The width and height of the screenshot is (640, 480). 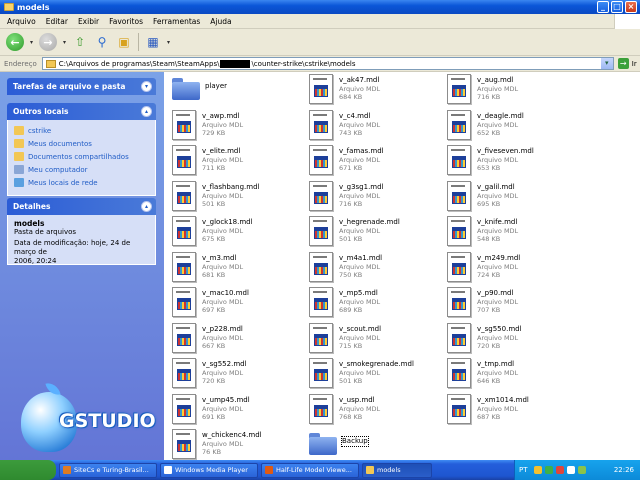 What do you see at coordinates (499, 336) in the screenshot?
I see `file-meta: v_sg550.mdl Arquivo MDL 720 KB` at bounding box center [499, 336].